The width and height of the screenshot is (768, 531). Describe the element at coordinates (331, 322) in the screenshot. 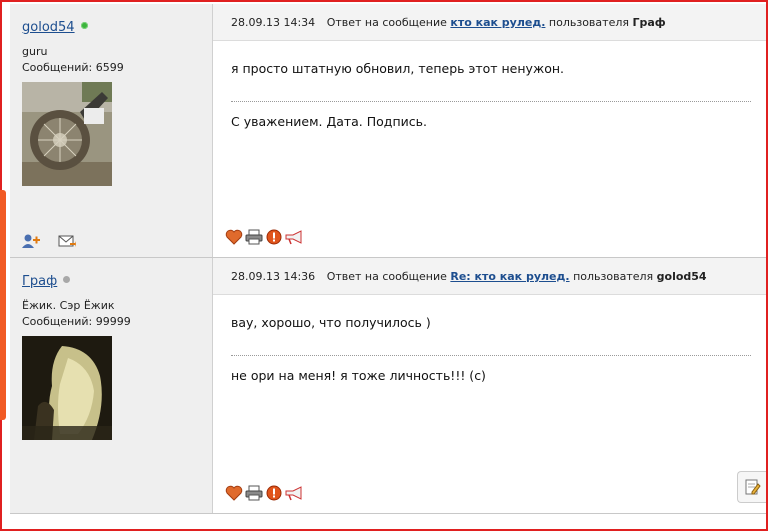

I see `post-text: вау, хорошо, что получилось )` at that location.